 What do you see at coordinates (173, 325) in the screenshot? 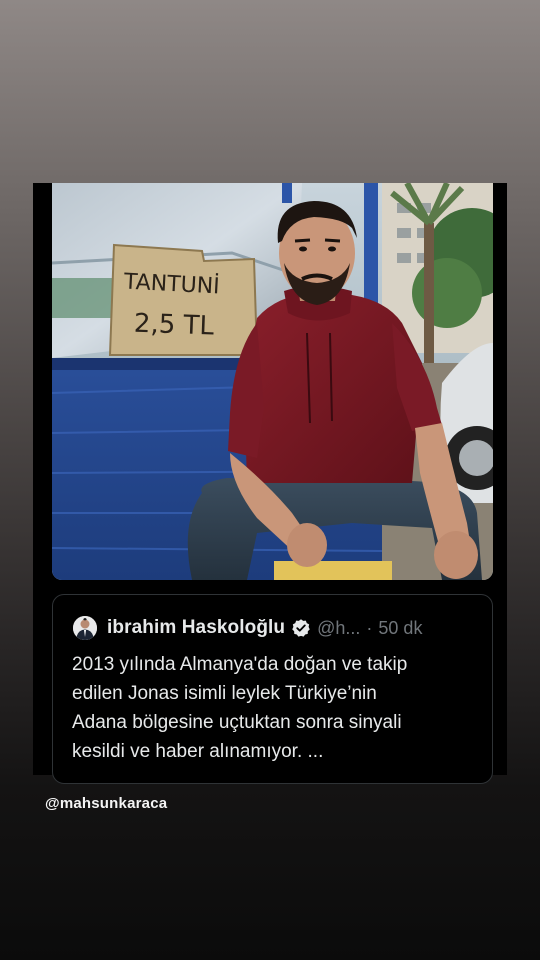
I see `sign-line-2: 2,5 TL` at bounding box center [173, 325].